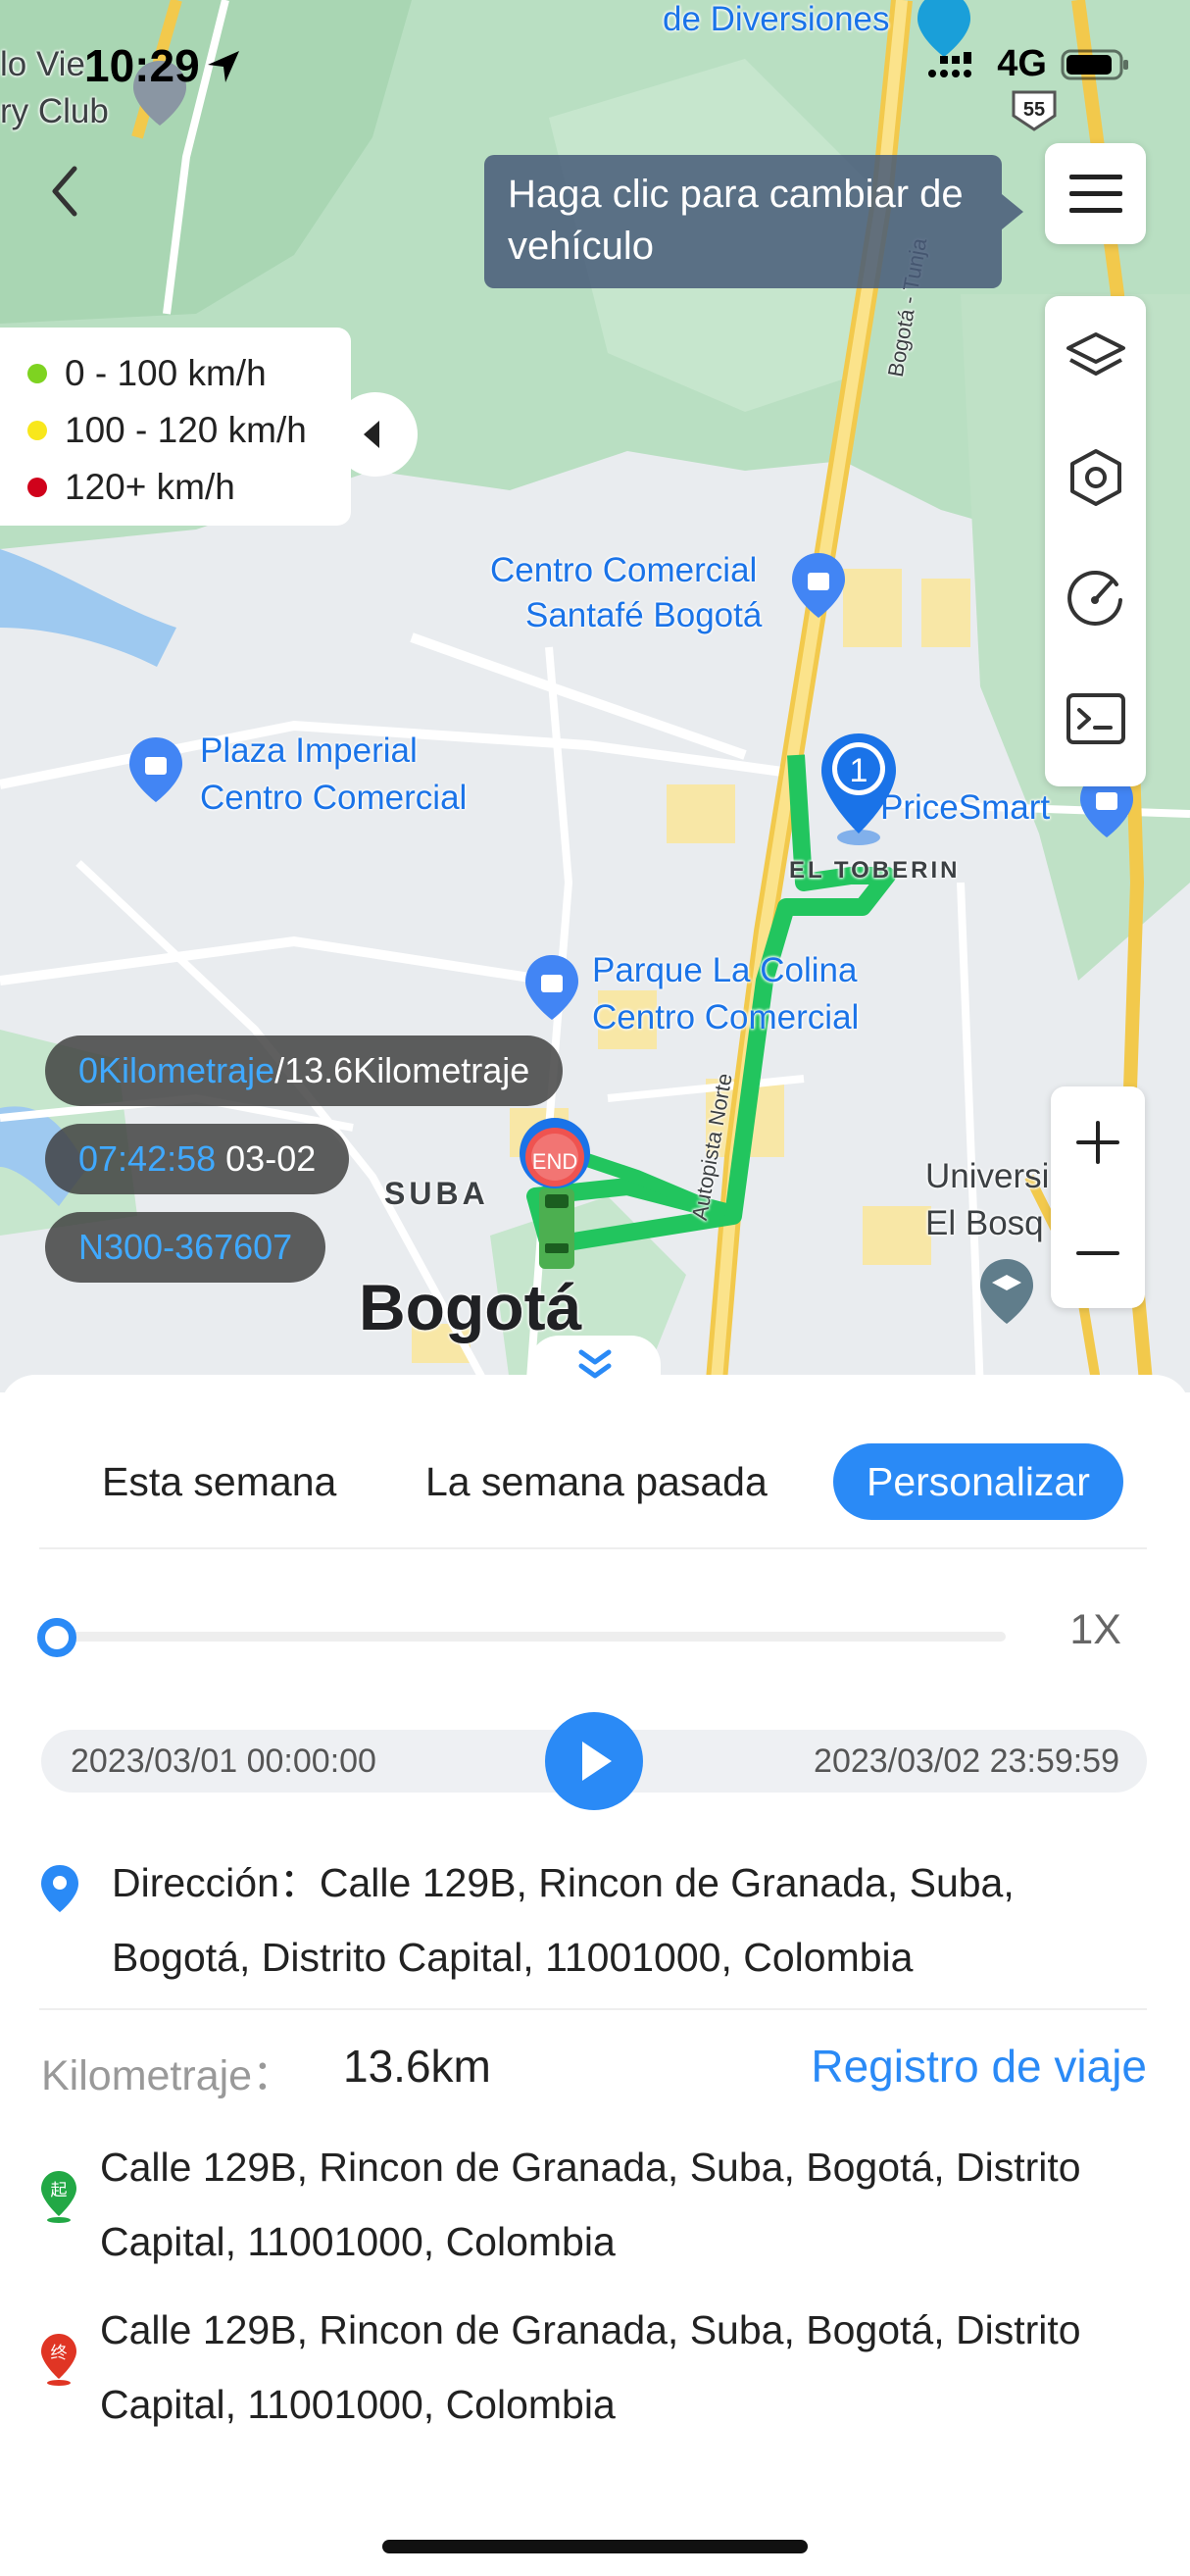  I want to click on geofence-button, so click(1095, 477).